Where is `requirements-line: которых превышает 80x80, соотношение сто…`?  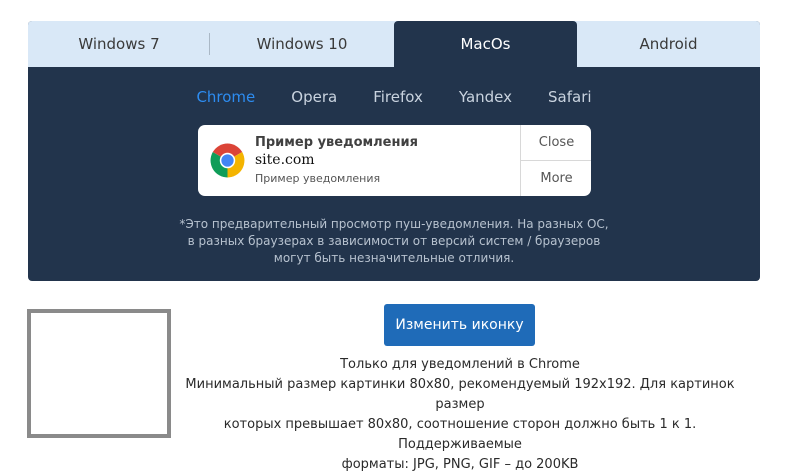 requirements-line: которых превышает 80x80, соотношение сто… is located at coordinates (460, 434).